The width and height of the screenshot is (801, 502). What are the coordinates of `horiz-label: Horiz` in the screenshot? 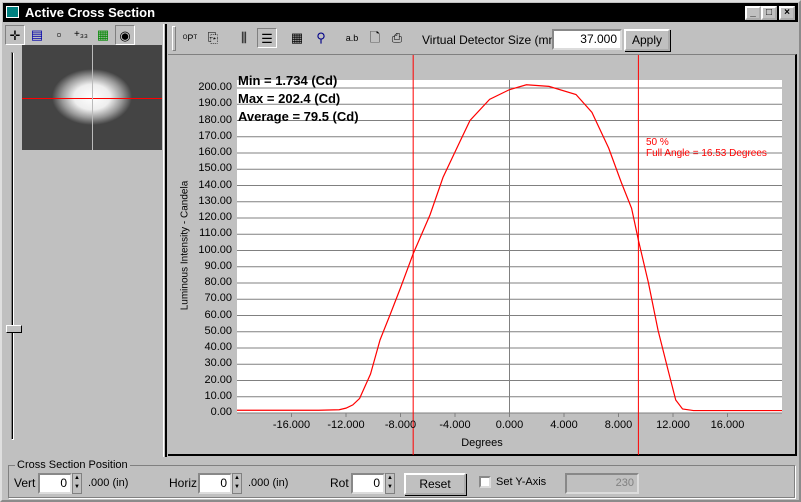 It's located at (183, 483).